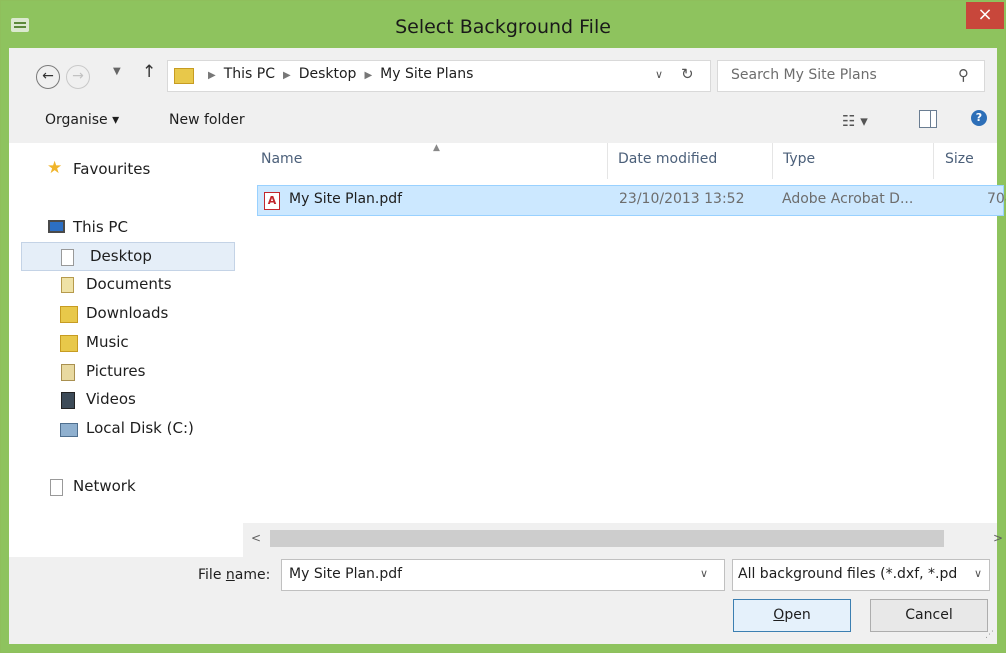 Image resolution: width=1006 pixels, height=653 pixels. Describe the element at coordinates (503, 575) in the screenshot. I see `file-name-field: My Site Plan.pdf ∨` at that location.